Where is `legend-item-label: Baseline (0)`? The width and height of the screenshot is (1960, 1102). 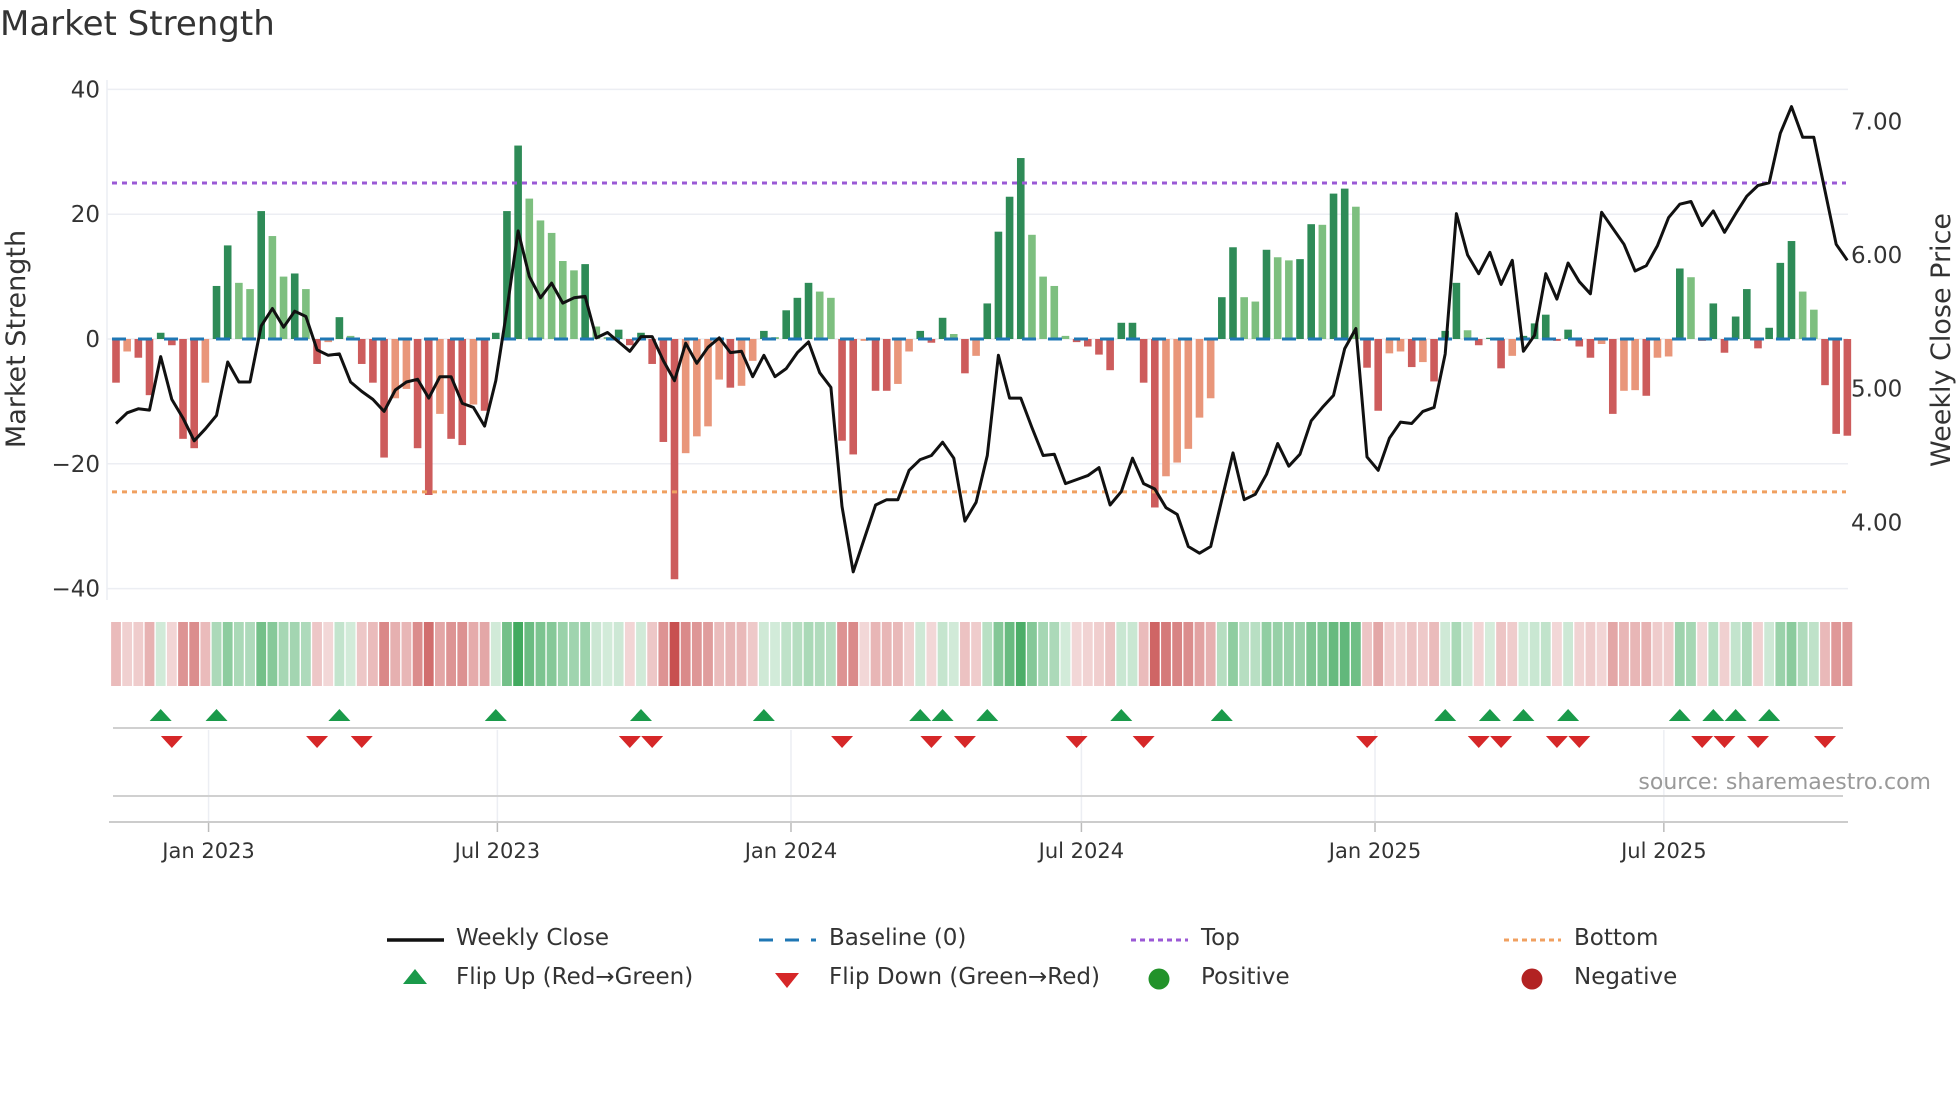 legend-item-label: Baseline (0) is located at coordinates (897, 938).